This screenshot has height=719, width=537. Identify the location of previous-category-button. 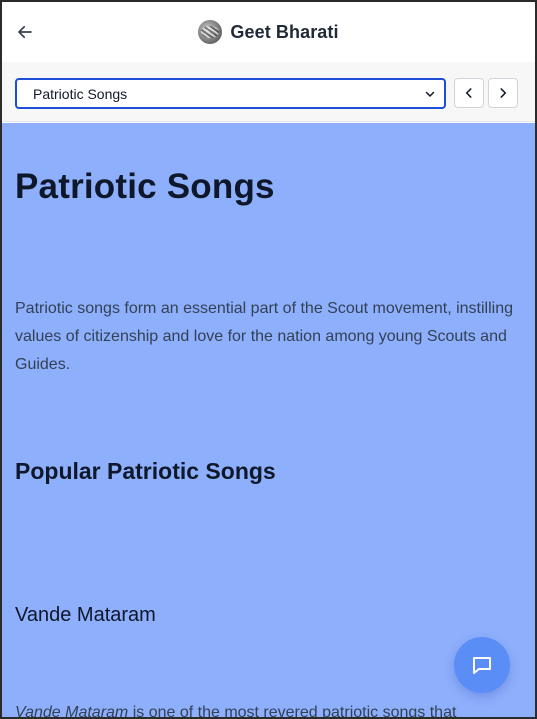
(469, 93).